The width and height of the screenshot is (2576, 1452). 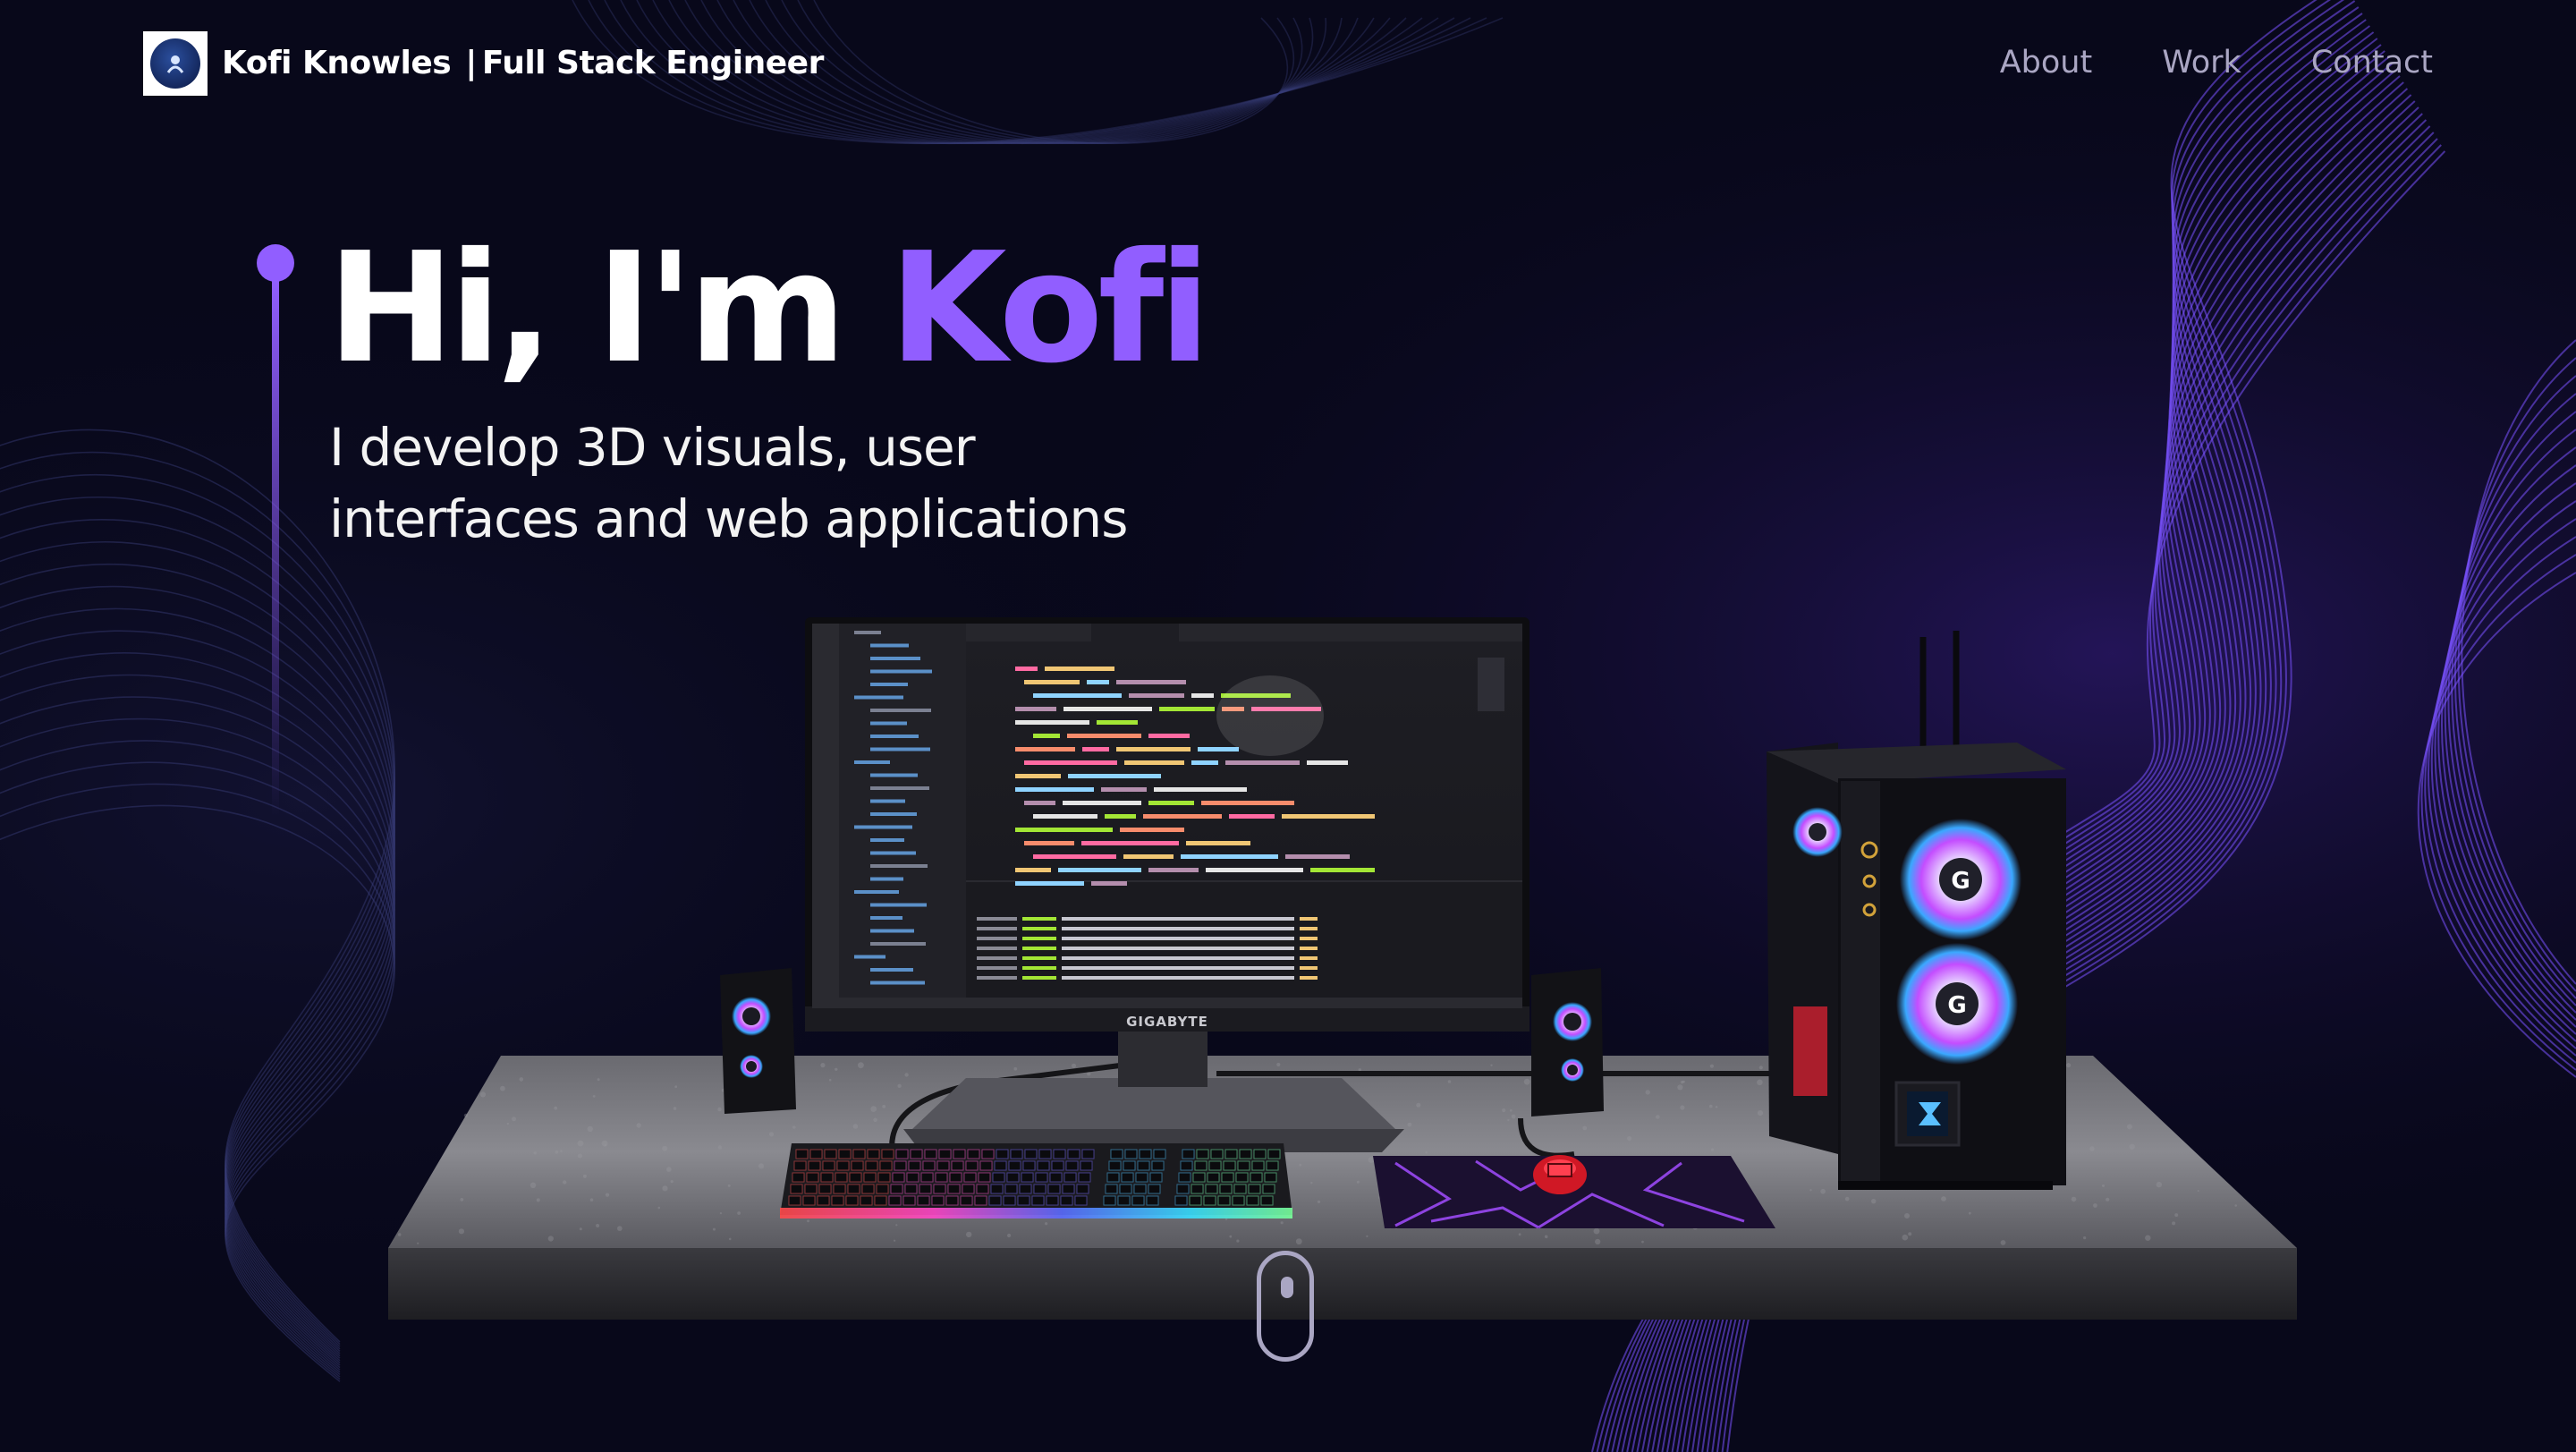 What do you see at coordinates (1244, 632) in the screenshot?
I see `editor-tab-bar` at bounding box center [1244, 632].